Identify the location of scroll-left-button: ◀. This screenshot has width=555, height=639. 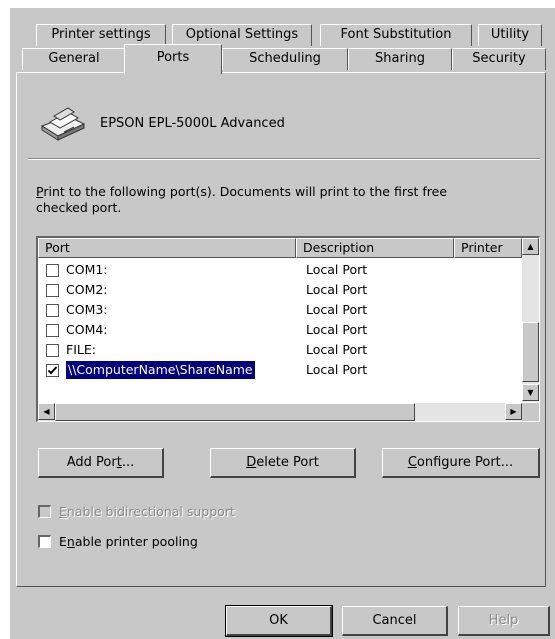
(46, 411).